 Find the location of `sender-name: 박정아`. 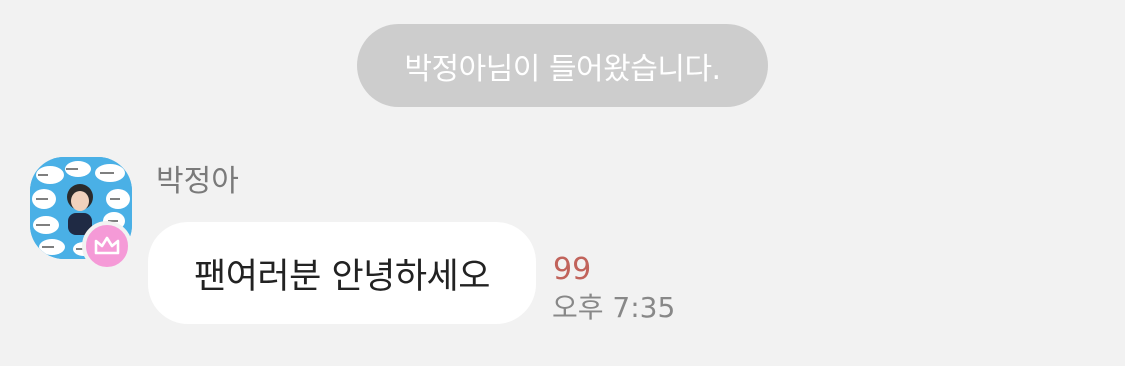

sender-name: 박정아 is located at coordinates (197, 181).